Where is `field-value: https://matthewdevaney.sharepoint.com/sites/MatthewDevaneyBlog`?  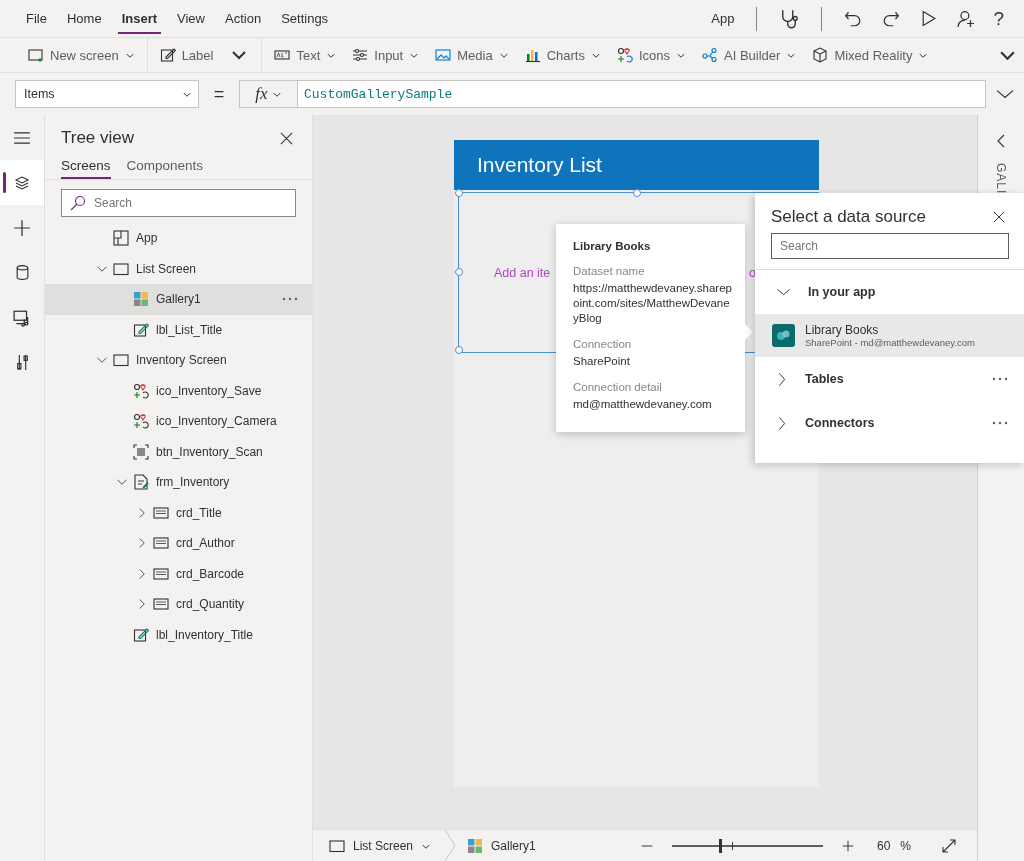 field-value: https://matthewdevaney.sharepoint.com/sites/MatthewDevaneyBlog is located at coordinates (653, 303).